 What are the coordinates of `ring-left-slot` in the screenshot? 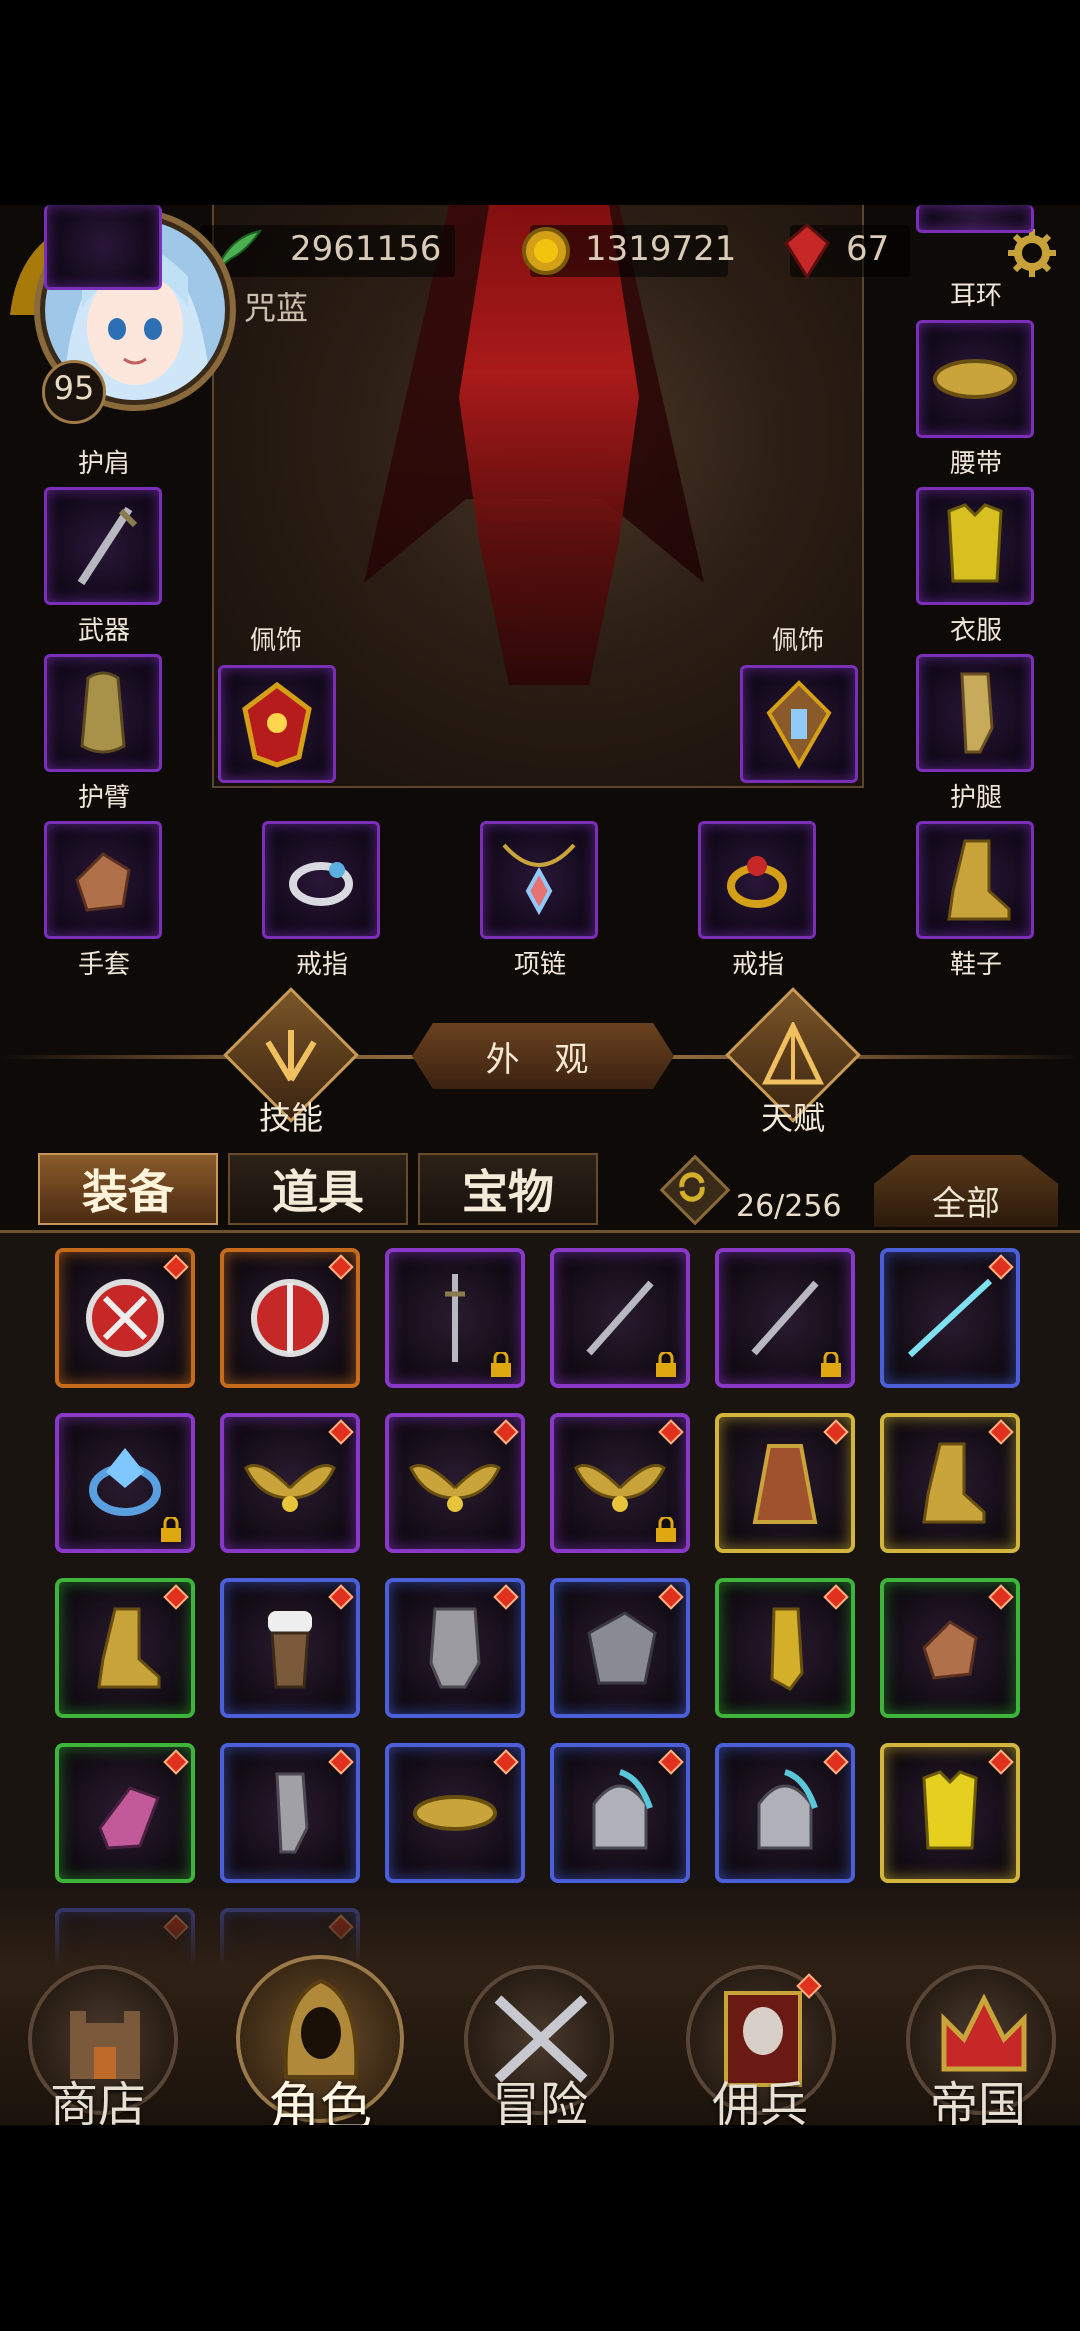 It's located at (321, 880).